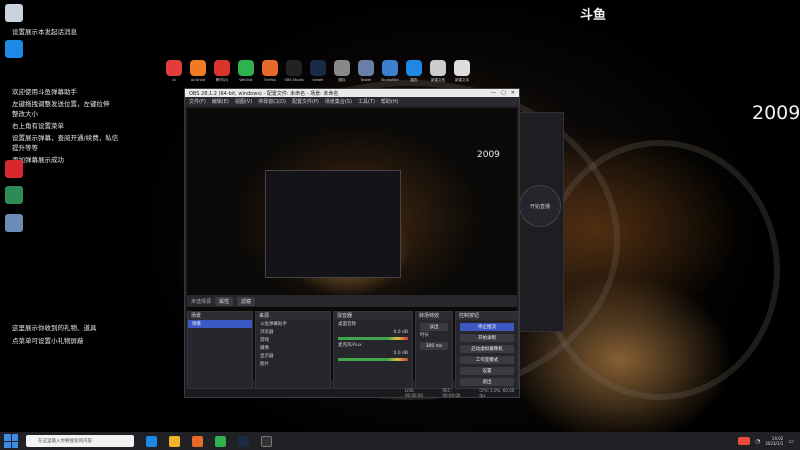 This screenshot has width=800, height=450. Describe the element at coordinates (25, 148) in the screenshot. I see `panel-line: 提升等等` at that location.